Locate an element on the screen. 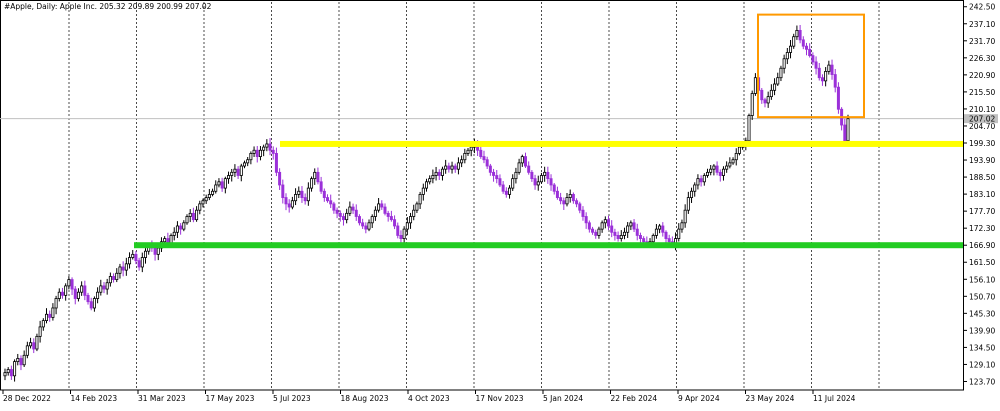 Image resolution: width=1000 pixels, height=411 pixels. y-tick-label: 210.10 is located at coordinates (982, 109).